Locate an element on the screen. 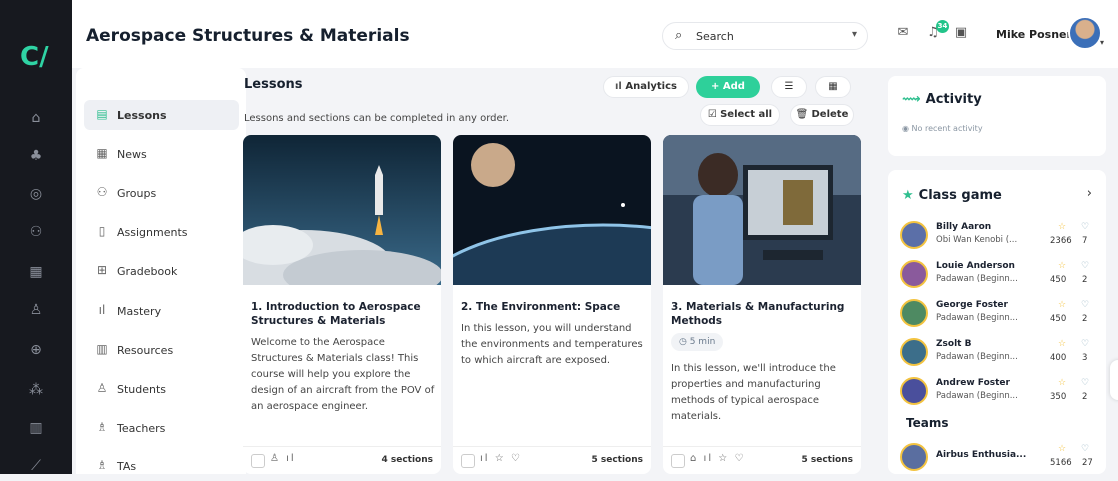 This screenshot has width=1118, height=481. sidebar-item-teachers: ♗ Teachers is located at coordinates (161, 428).